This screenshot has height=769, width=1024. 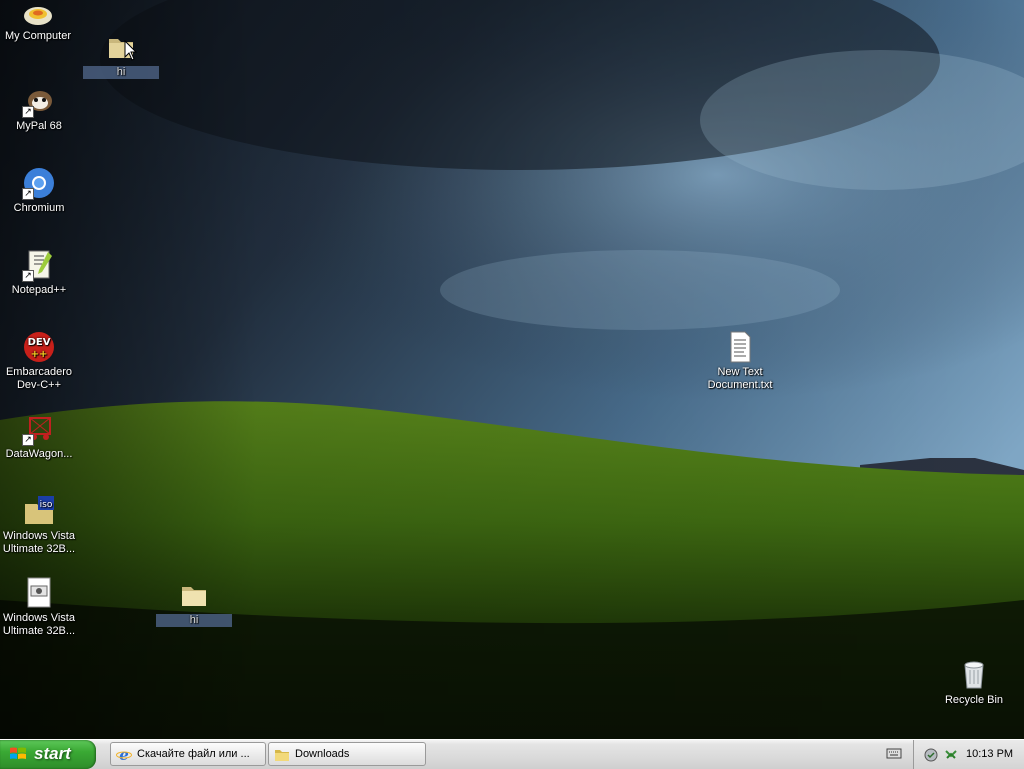 I want to click on notepadpp-icon: ↗ Notepad++, so click(x=39, y=272).